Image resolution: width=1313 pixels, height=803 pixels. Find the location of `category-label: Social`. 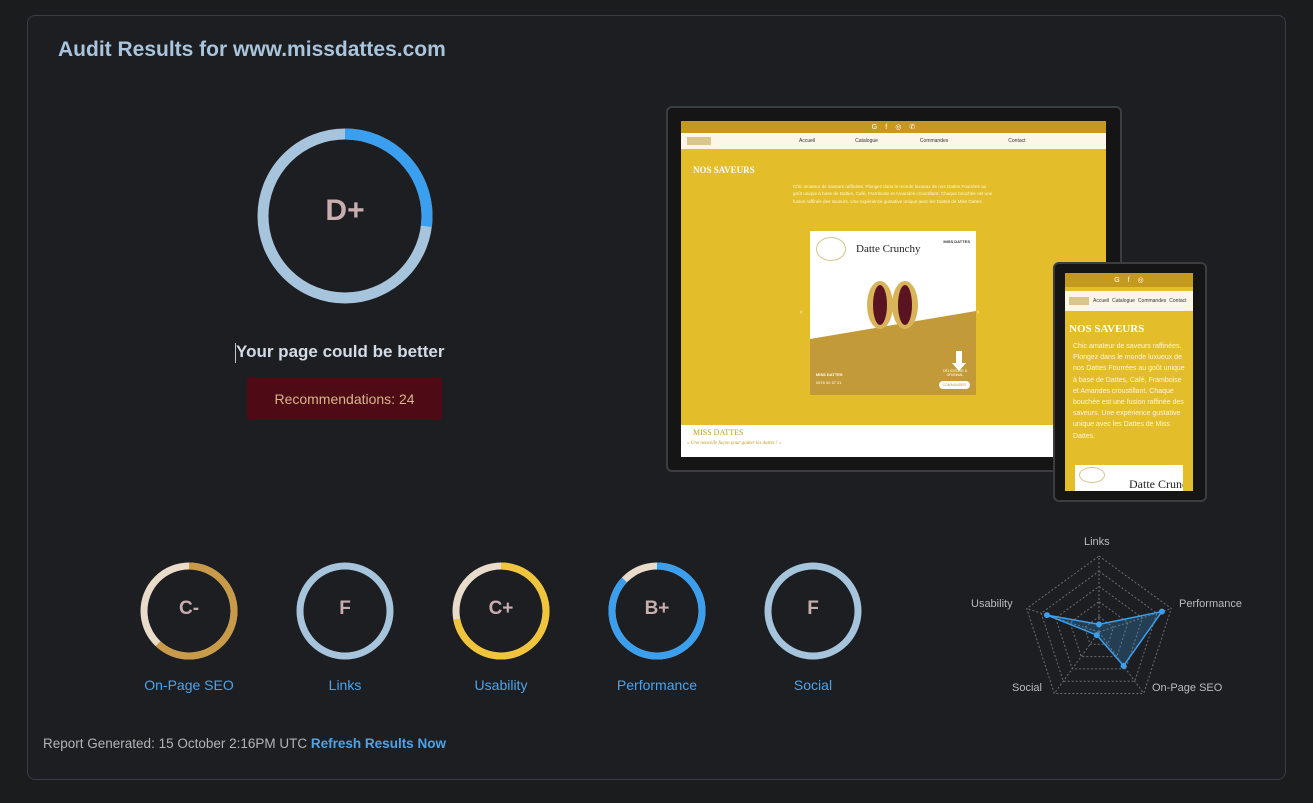

category-label: Social is located at coordinates (813, 685).